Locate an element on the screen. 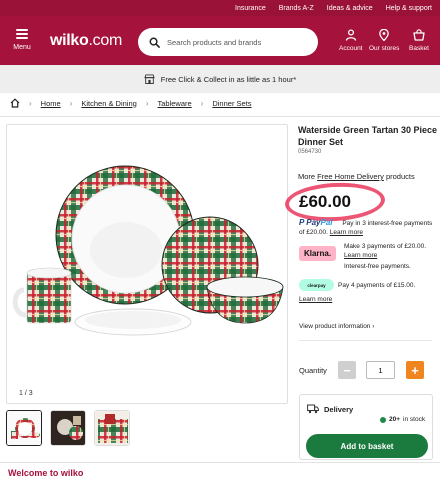  free-delivery-promo: More Free Home Delivery products is located at coordinates (356, 176).